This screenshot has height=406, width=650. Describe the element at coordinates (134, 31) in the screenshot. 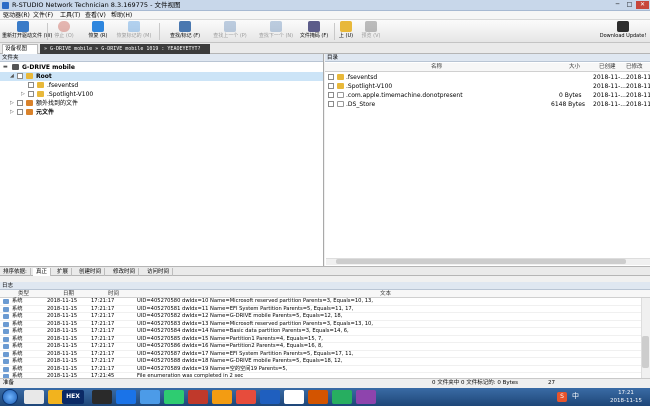

I see `recover-marked-button: 恢复标记的 (M)` at that location.